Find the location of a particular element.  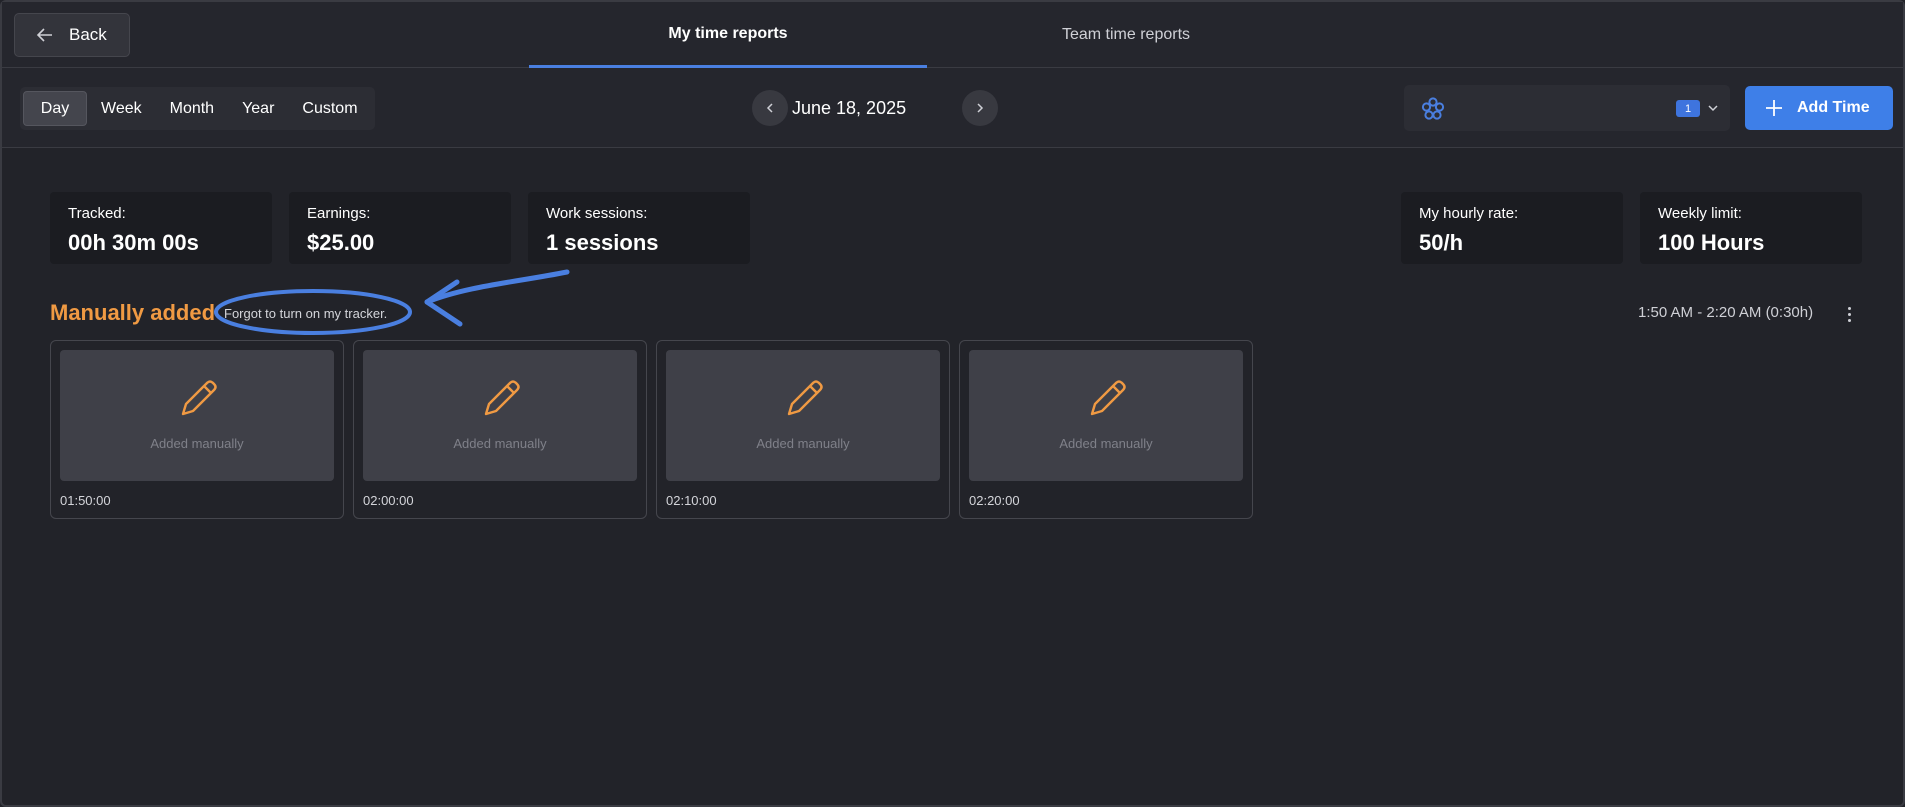

range-custom-button: Custom is located at coordinates (329, 108).